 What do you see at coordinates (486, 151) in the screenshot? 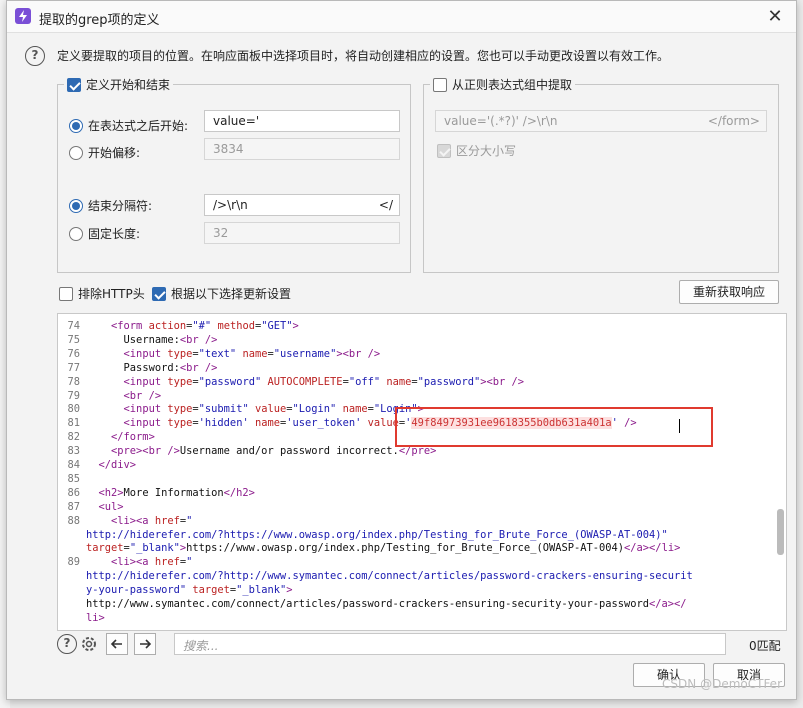
I see `case-sensitive-label: 区分大小写` at bounding box center [486, 151].